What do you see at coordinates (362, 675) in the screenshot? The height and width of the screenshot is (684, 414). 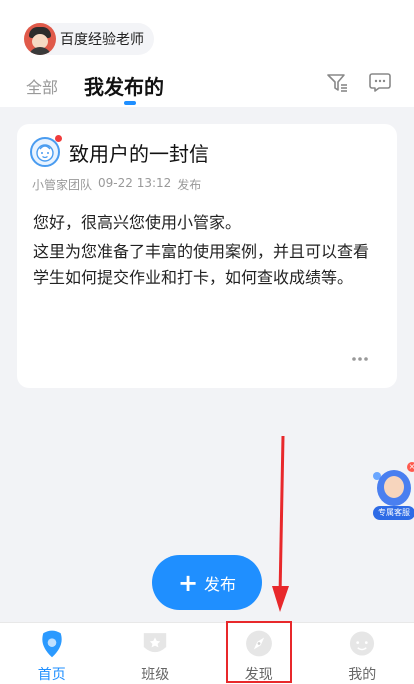 I see `tabbar-label: 我的` at bounding box center [362, 675].